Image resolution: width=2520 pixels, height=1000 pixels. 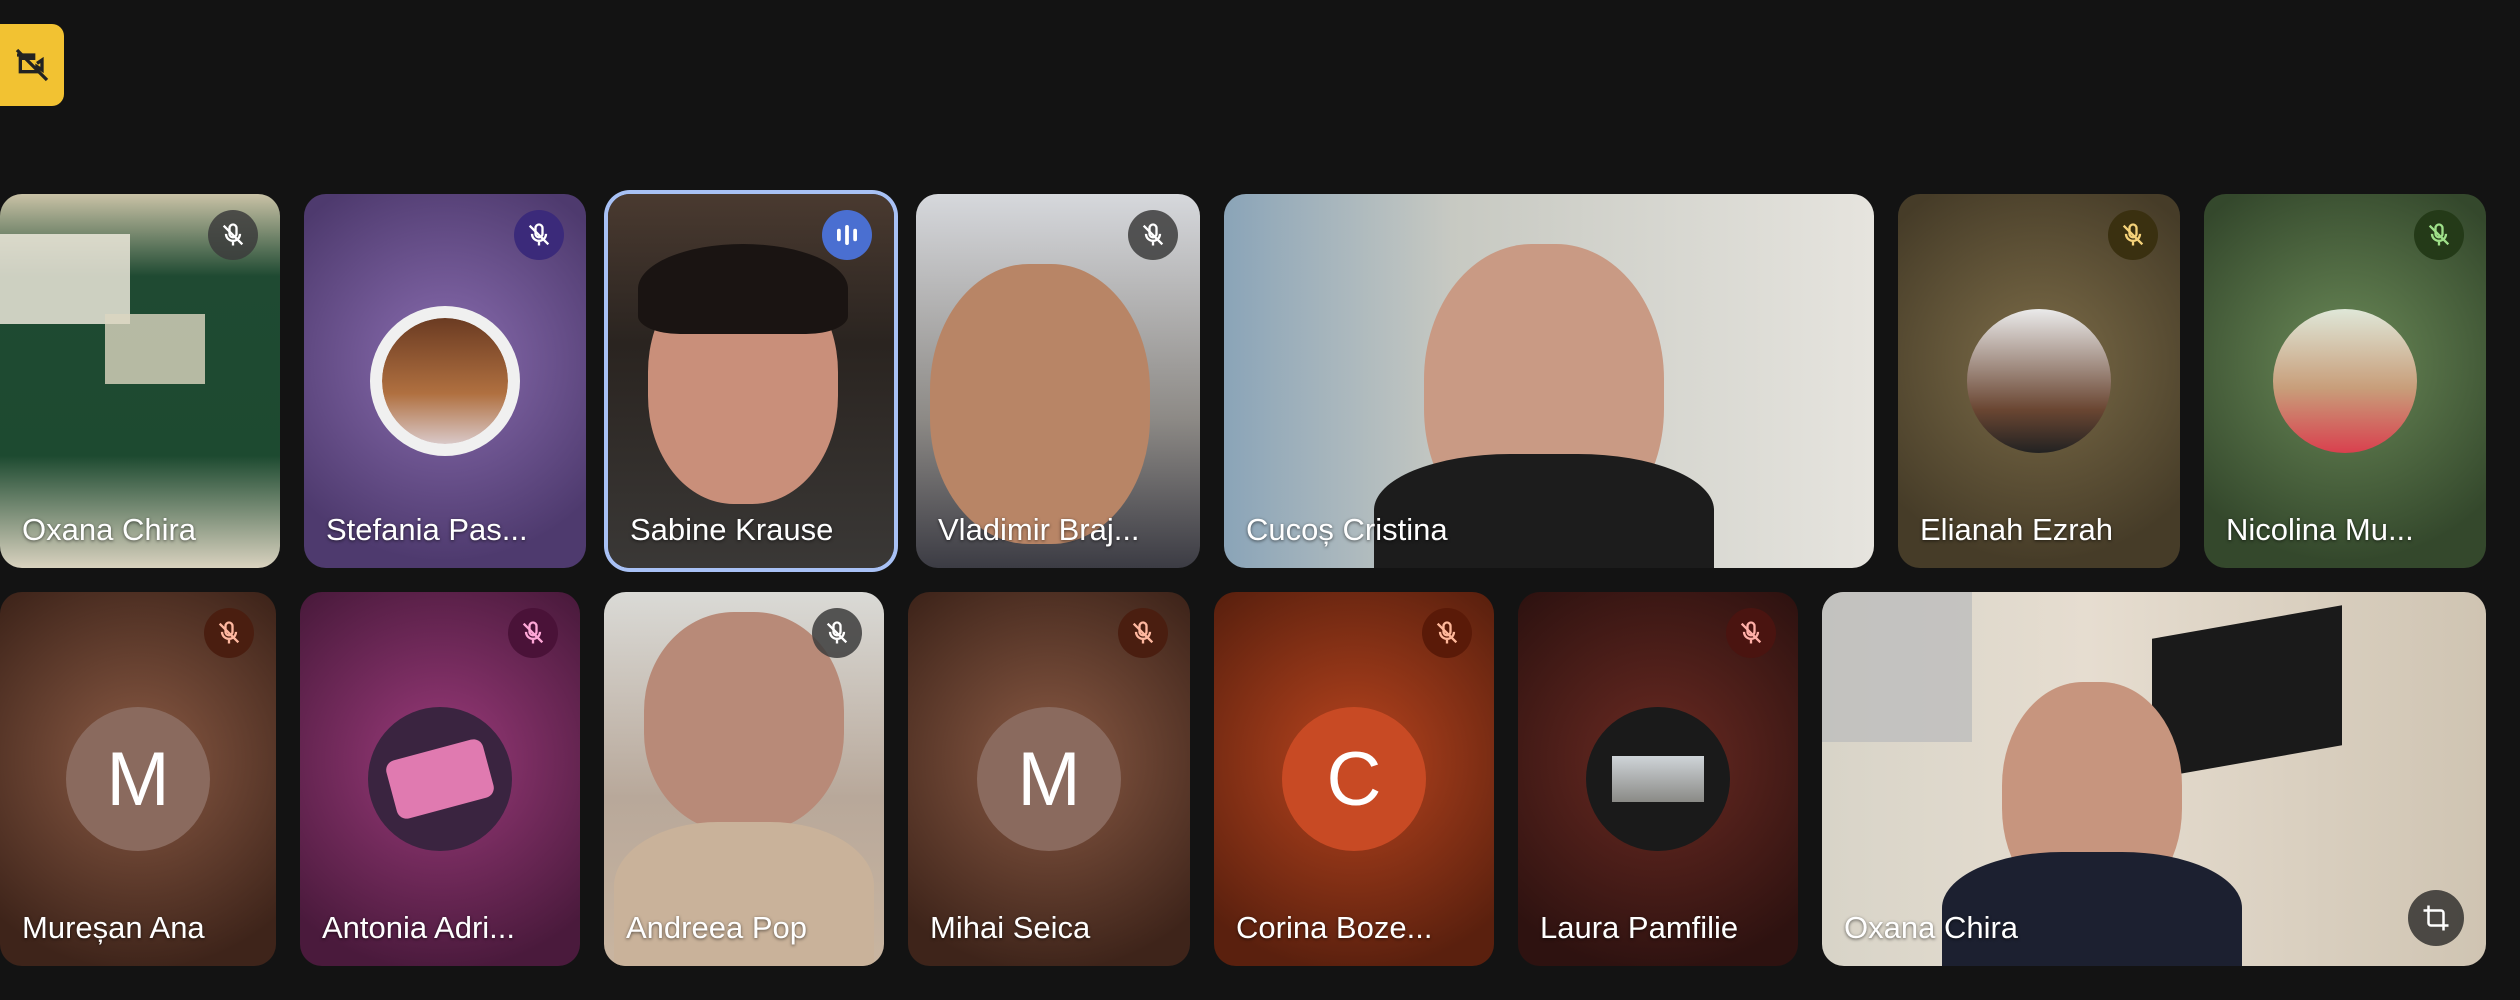 I want to click on participant-tile: Elianah Ezrah, so click(x=2039, y=381).